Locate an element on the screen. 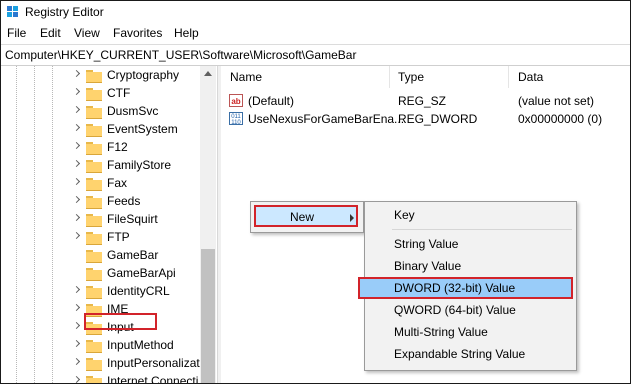 Image resolution: width=631 pixels, height=384 pixels. tree-node-label: Fax is located at coordinates (117, 183).